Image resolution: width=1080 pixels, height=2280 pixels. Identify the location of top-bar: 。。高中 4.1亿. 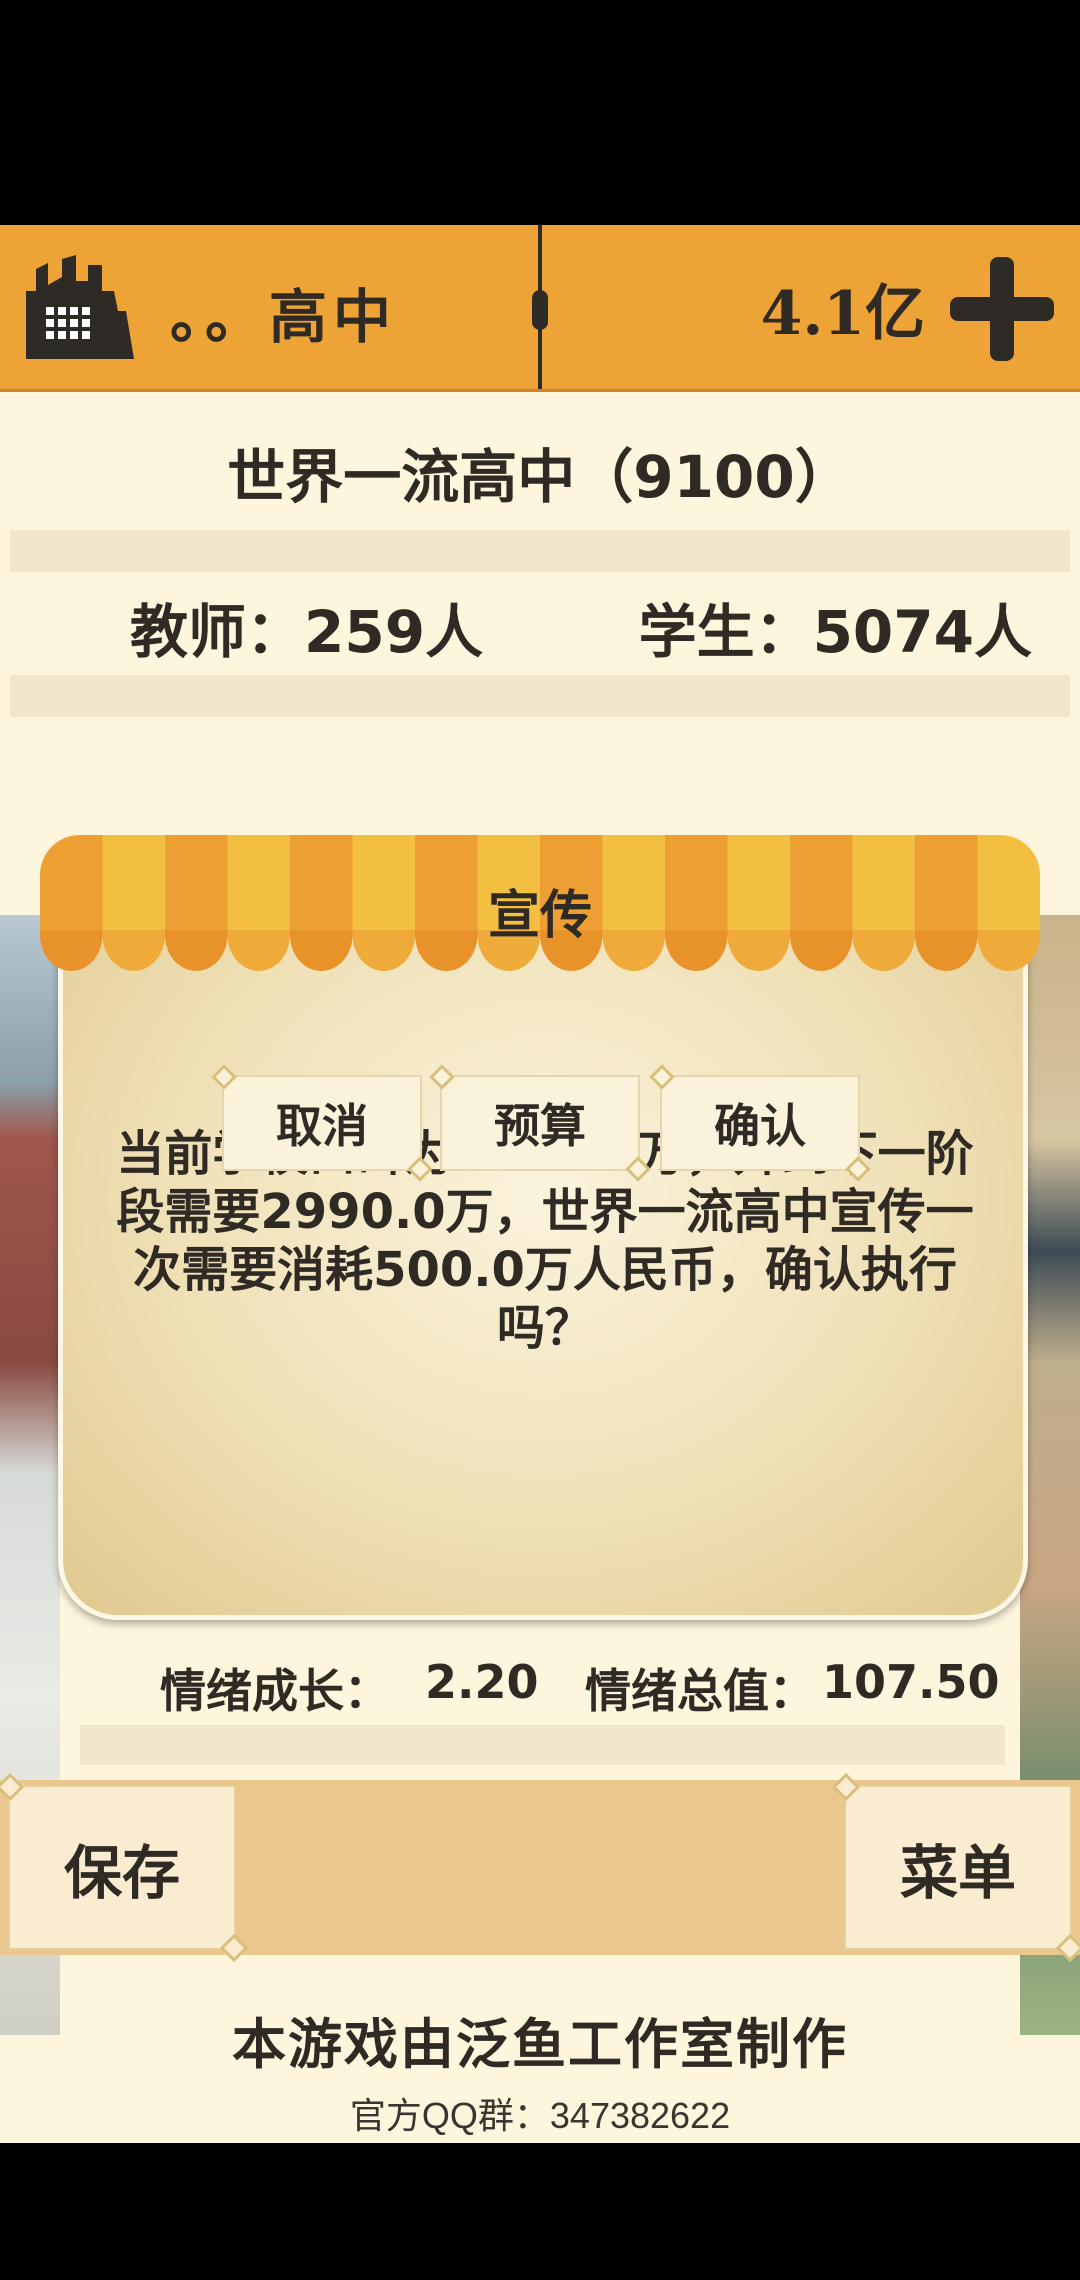
(540, 308).